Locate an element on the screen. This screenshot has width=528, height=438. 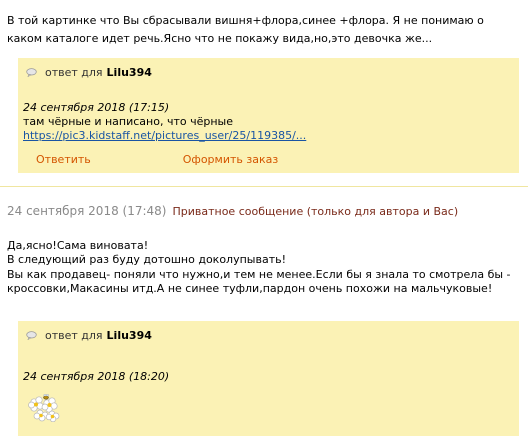
order-button: Оформить заказ is located at coordinates (230, 159).